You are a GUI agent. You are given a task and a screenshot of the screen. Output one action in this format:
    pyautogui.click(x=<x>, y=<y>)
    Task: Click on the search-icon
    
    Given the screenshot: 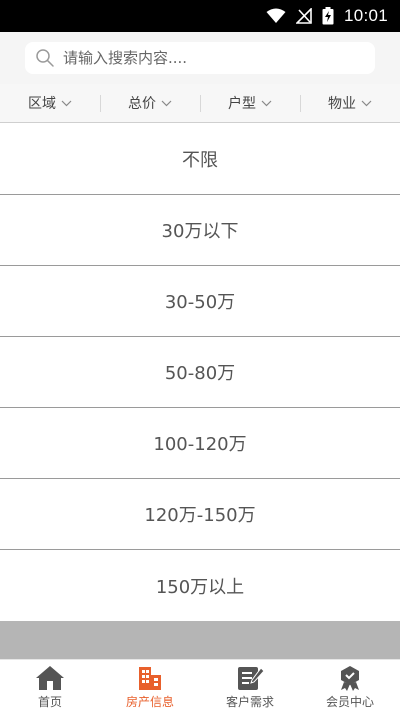 What is the action you would take?
    pyautogui.click(x=45, y=58)
    